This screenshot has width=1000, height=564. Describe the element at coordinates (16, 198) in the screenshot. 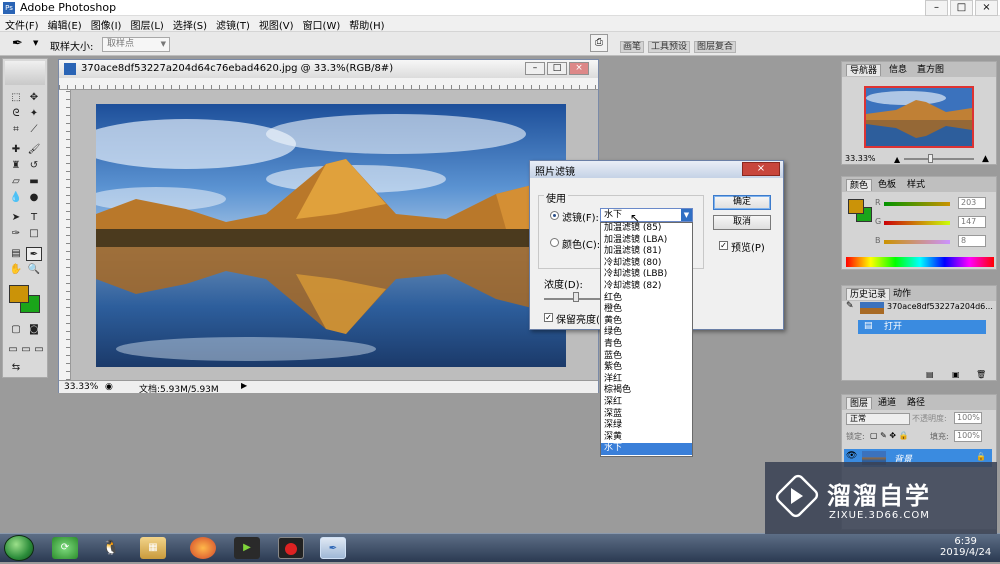

I see `blur-tool-icon: 💧` at that location.